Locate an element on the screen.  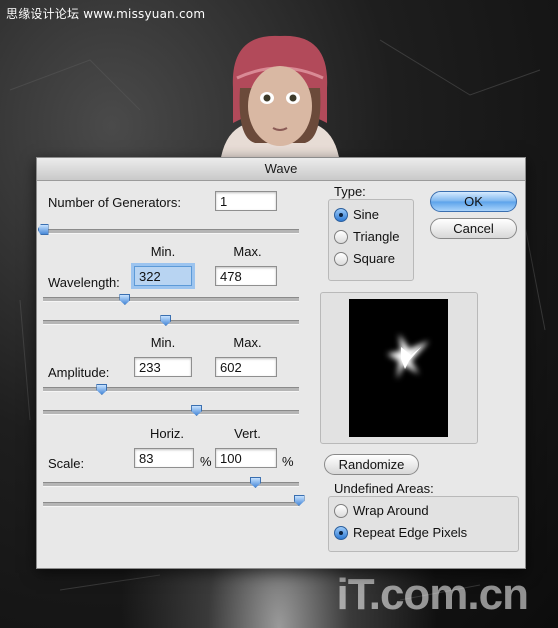
repeat-edge-pixels-label: Repeat Edge Pixels is located at coordinates (410, 532).